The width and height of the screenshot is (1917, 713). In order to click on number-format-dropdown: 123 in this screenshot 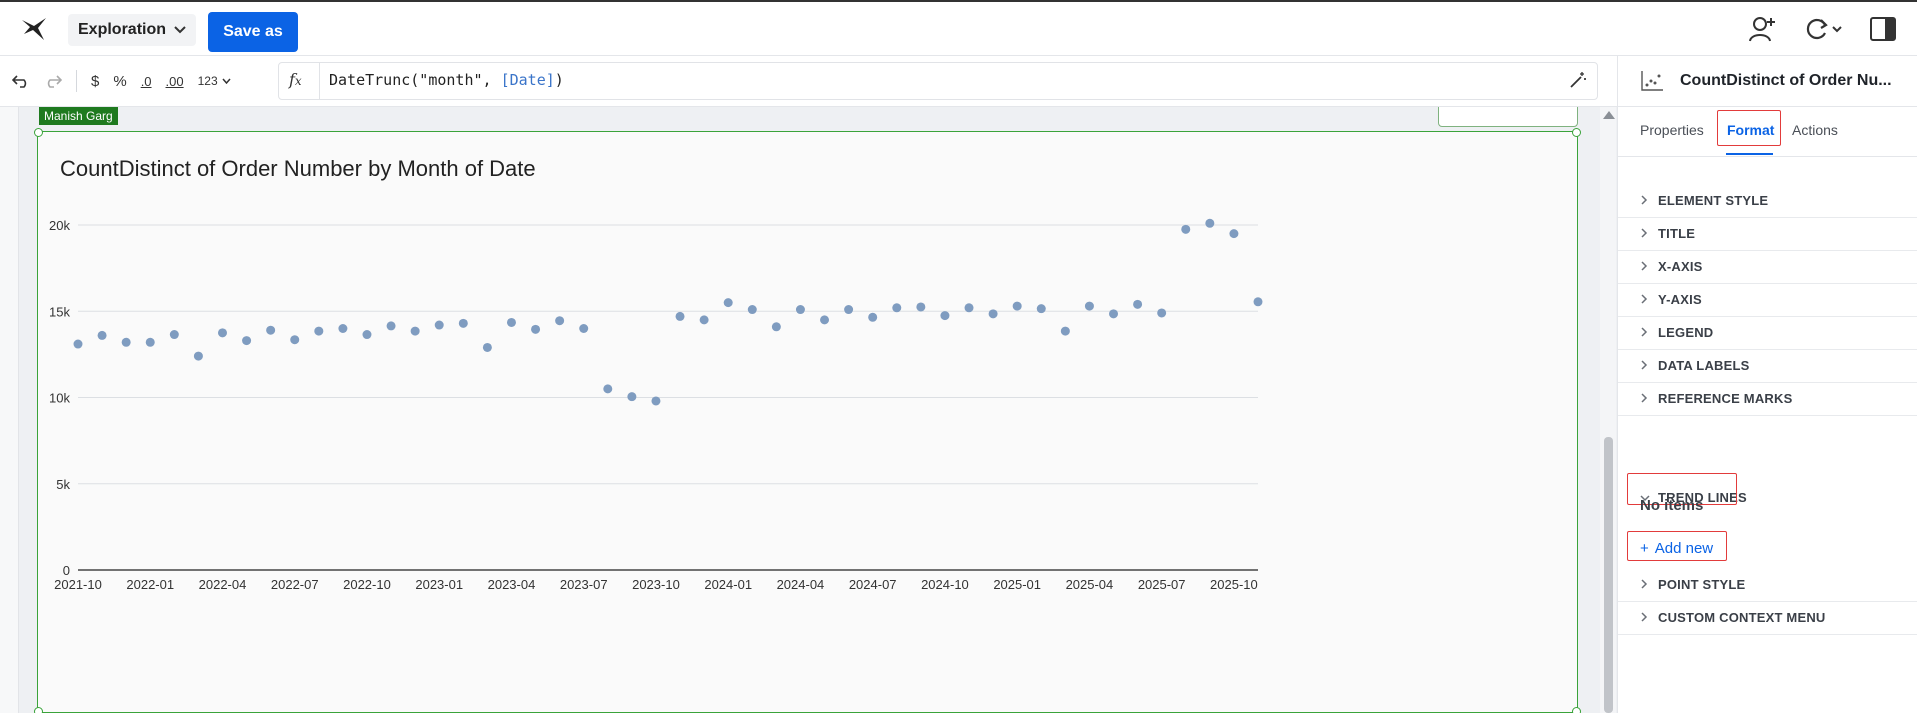, I will do `click(214, 81)`.